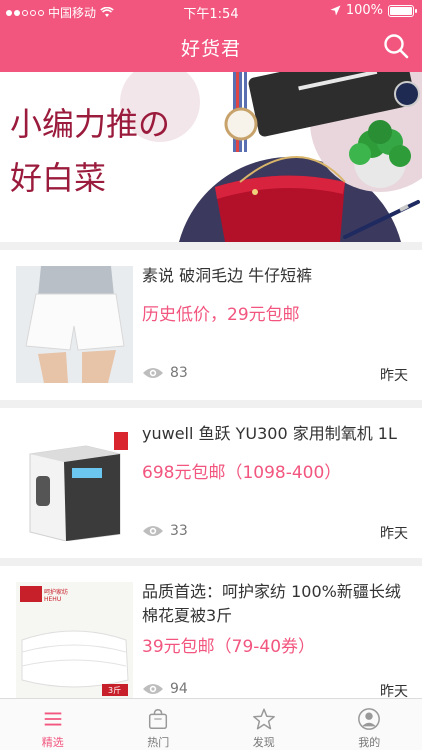  What do you see at coordinates (211, 11) in the screenshot?
I see `status-bar: 中国移动 下午1:54 100%` at bounding box center [211, 11].